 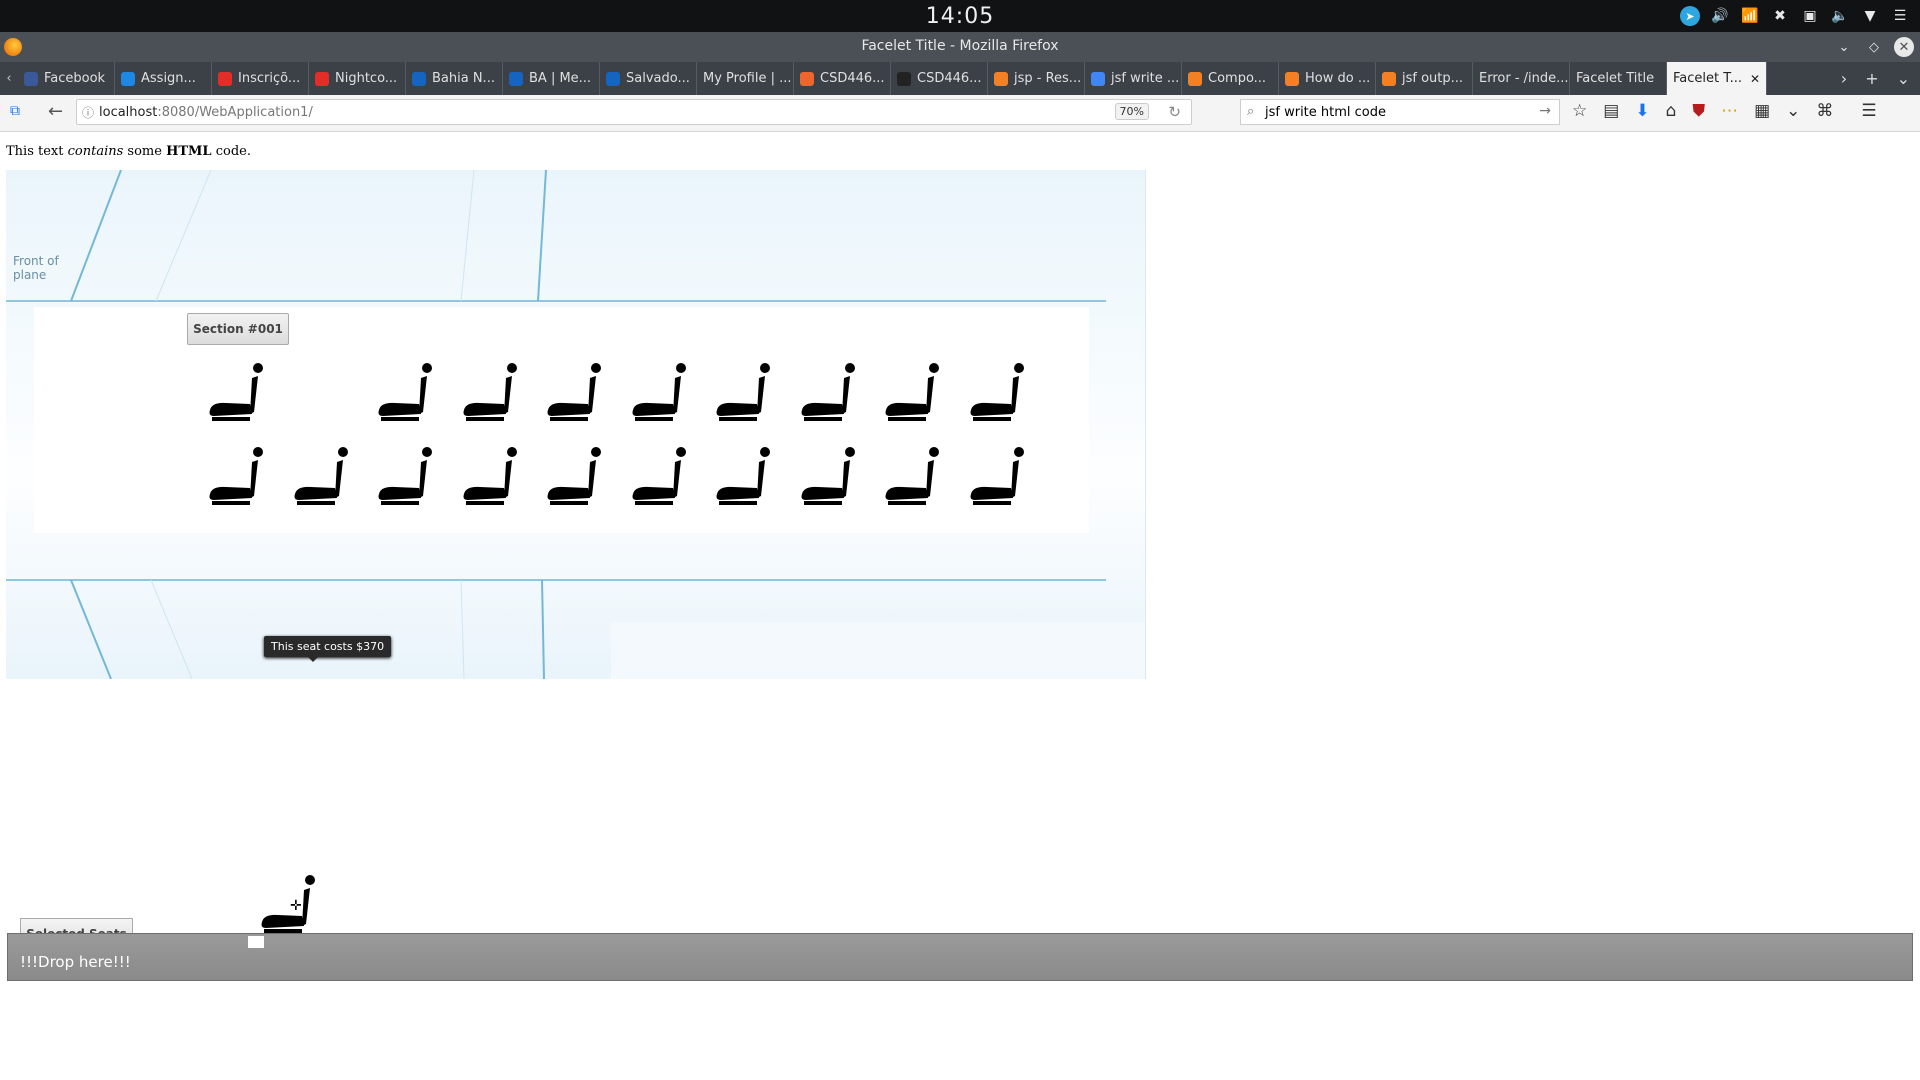 What do you see at coordinates (1729, 111) in the screenshot?
I see `more-dots-icon: ⋯` at bounding box center [1729, 111].